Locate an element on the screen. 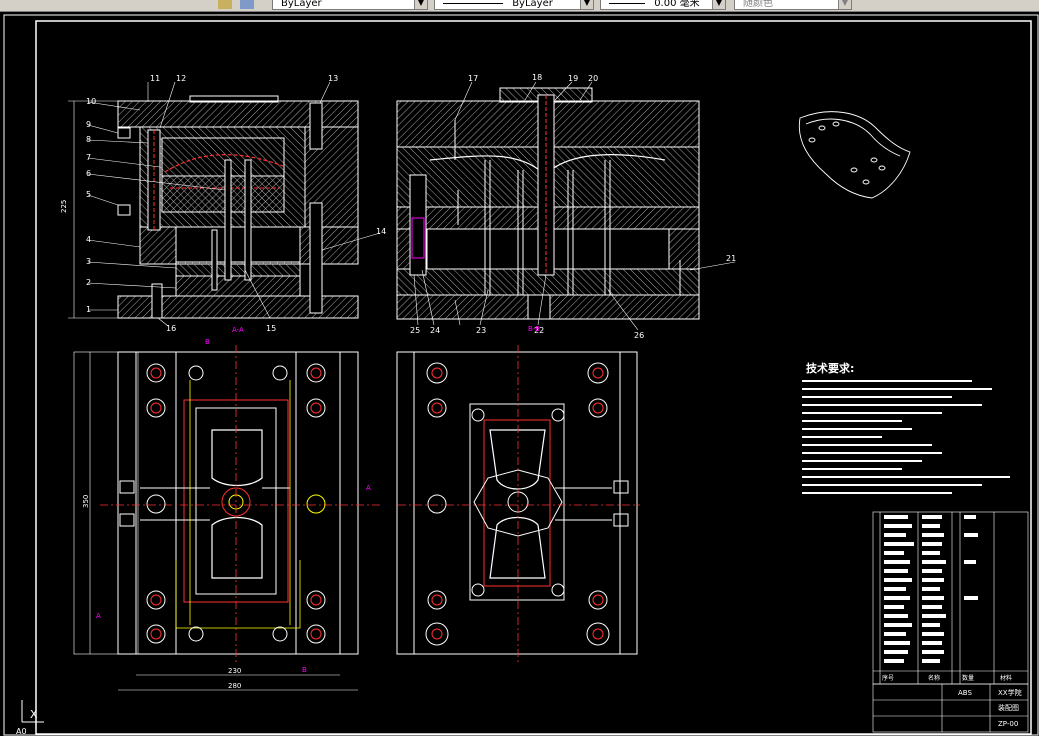 This screenshot has height=736, width=1039. layer-state-icon is located at coordinates (225, 4).